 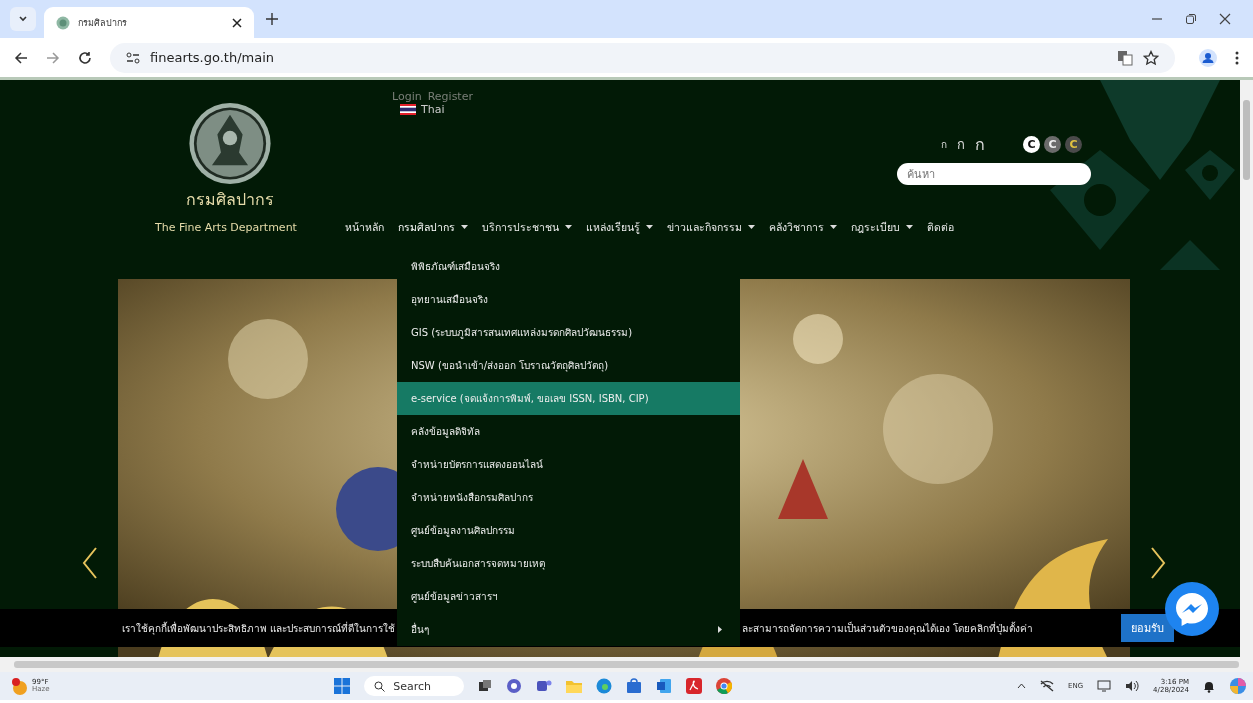 What do you see at coordinates (21, 57) in the screenshot?
I see `back-icon` at bounding box center [21, 57].